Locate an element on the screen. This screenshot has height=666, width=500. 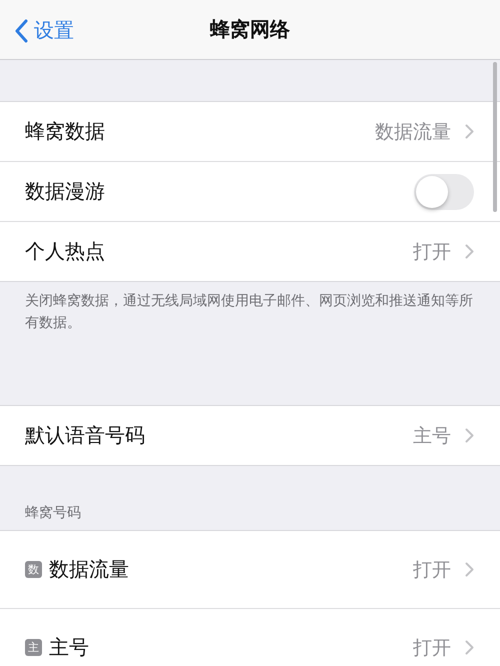
row-value: 数据流量 is located at coordinates (413, 132).